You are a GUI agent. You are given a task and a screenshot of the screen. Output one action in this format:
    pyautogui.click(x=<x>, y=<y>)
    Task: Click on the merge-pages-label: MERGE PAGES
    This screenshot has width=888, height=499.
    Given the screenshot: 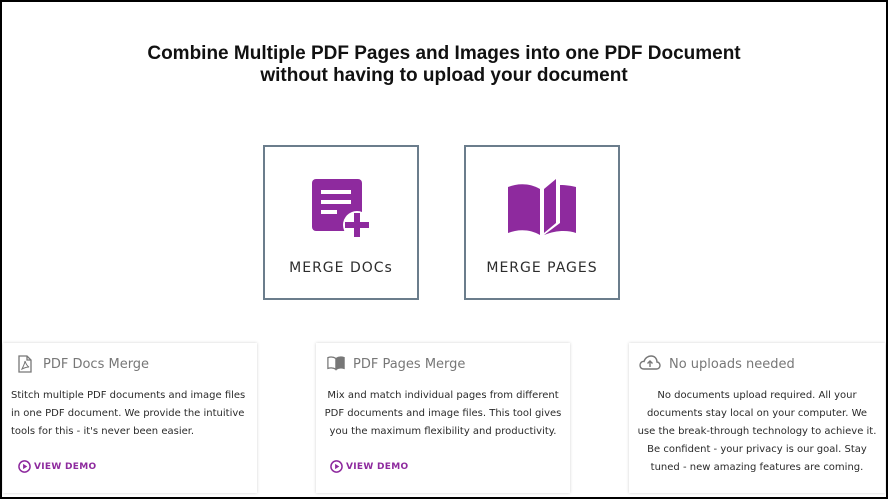 What is the action you would take?
    pyautogui.click(x=542, y=268)
    